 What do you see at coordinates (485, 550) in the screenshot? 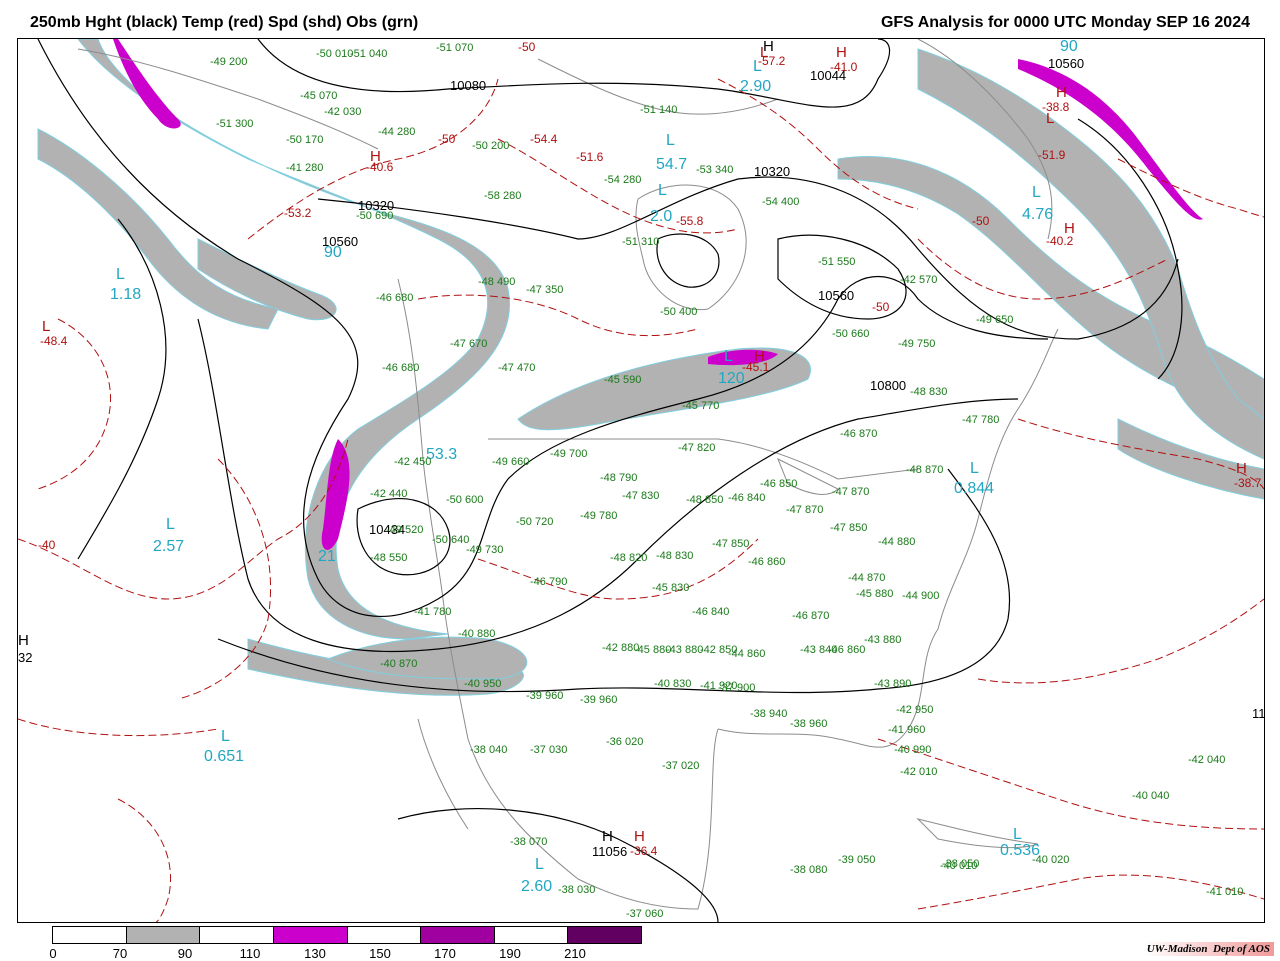
I see `station-obs: -49 730` at bounding box center [485, 550].